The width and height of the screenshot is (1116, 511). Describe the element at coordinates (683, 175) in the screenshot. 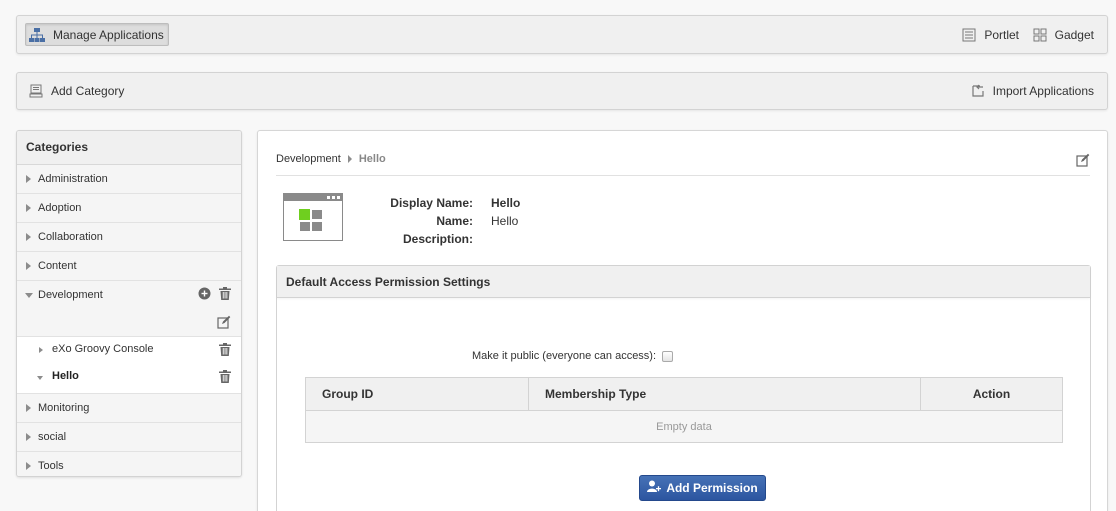

I see `divider` at that location.